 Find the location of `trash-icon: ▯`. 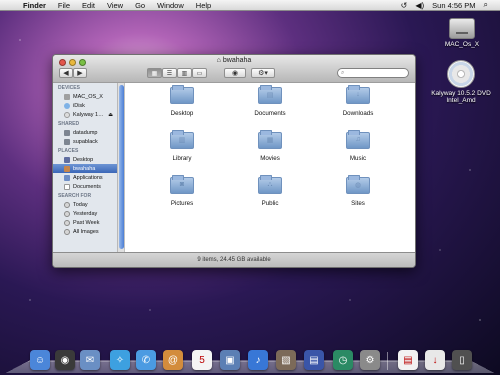

trash-icon: ▯ is located at coordinates (462, 360).